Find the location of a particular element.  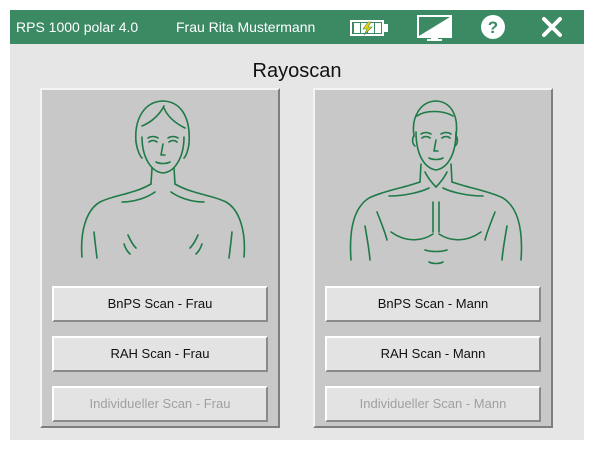

user-name: Frau Rita Mustermann is located at coordinates (246, 27).